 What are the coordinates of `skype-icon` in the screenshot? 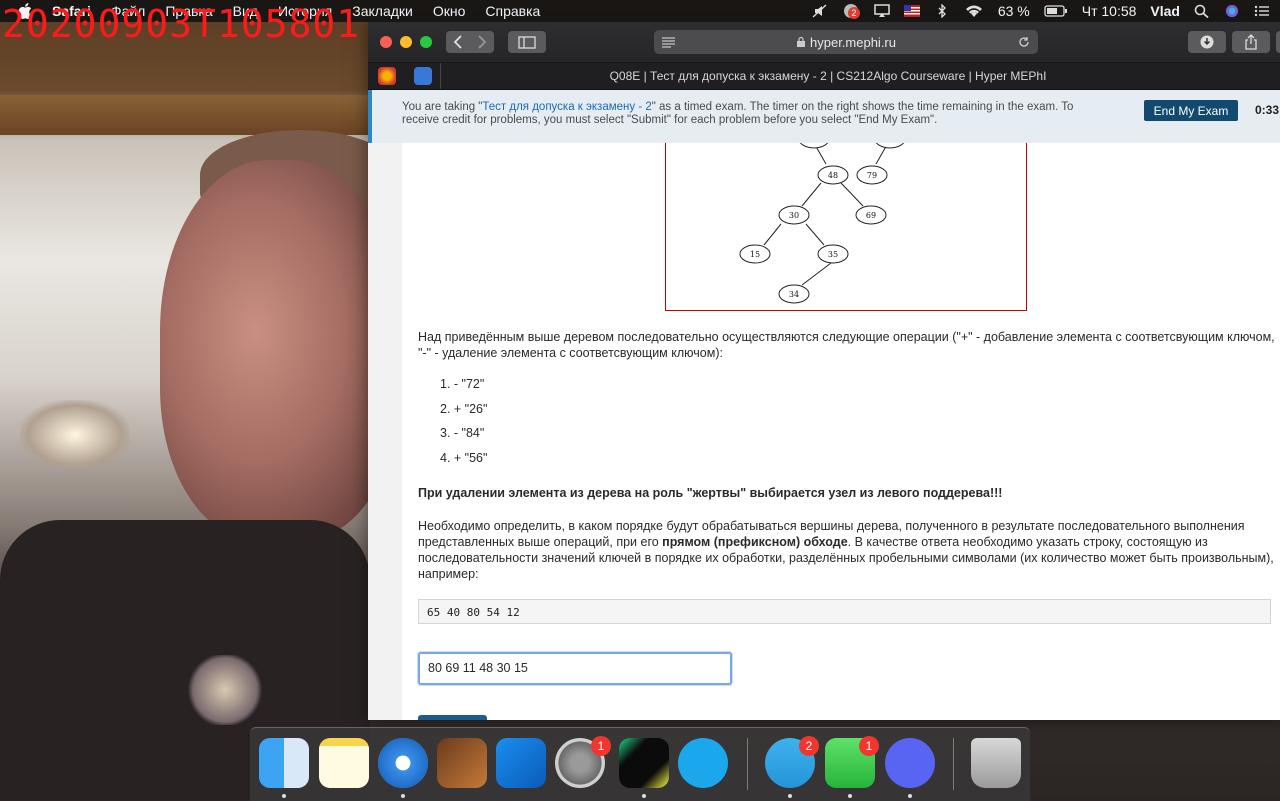 It's located at (703, 763).